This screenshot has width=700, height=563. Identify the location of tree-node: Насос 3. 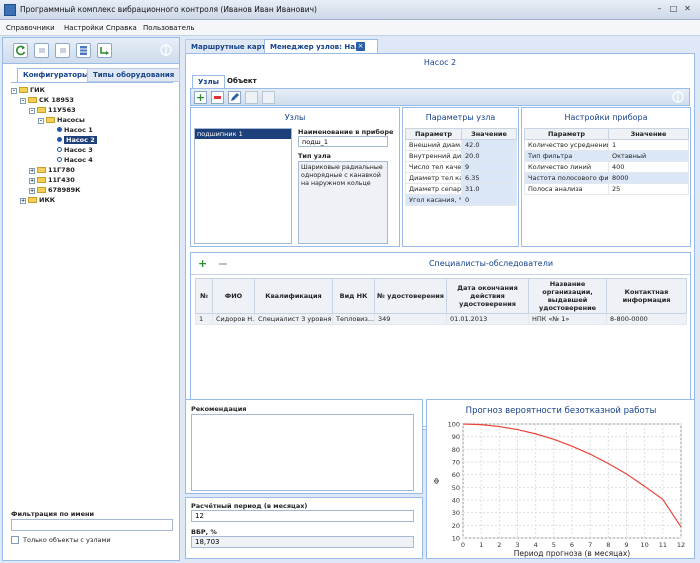
(75, 150).